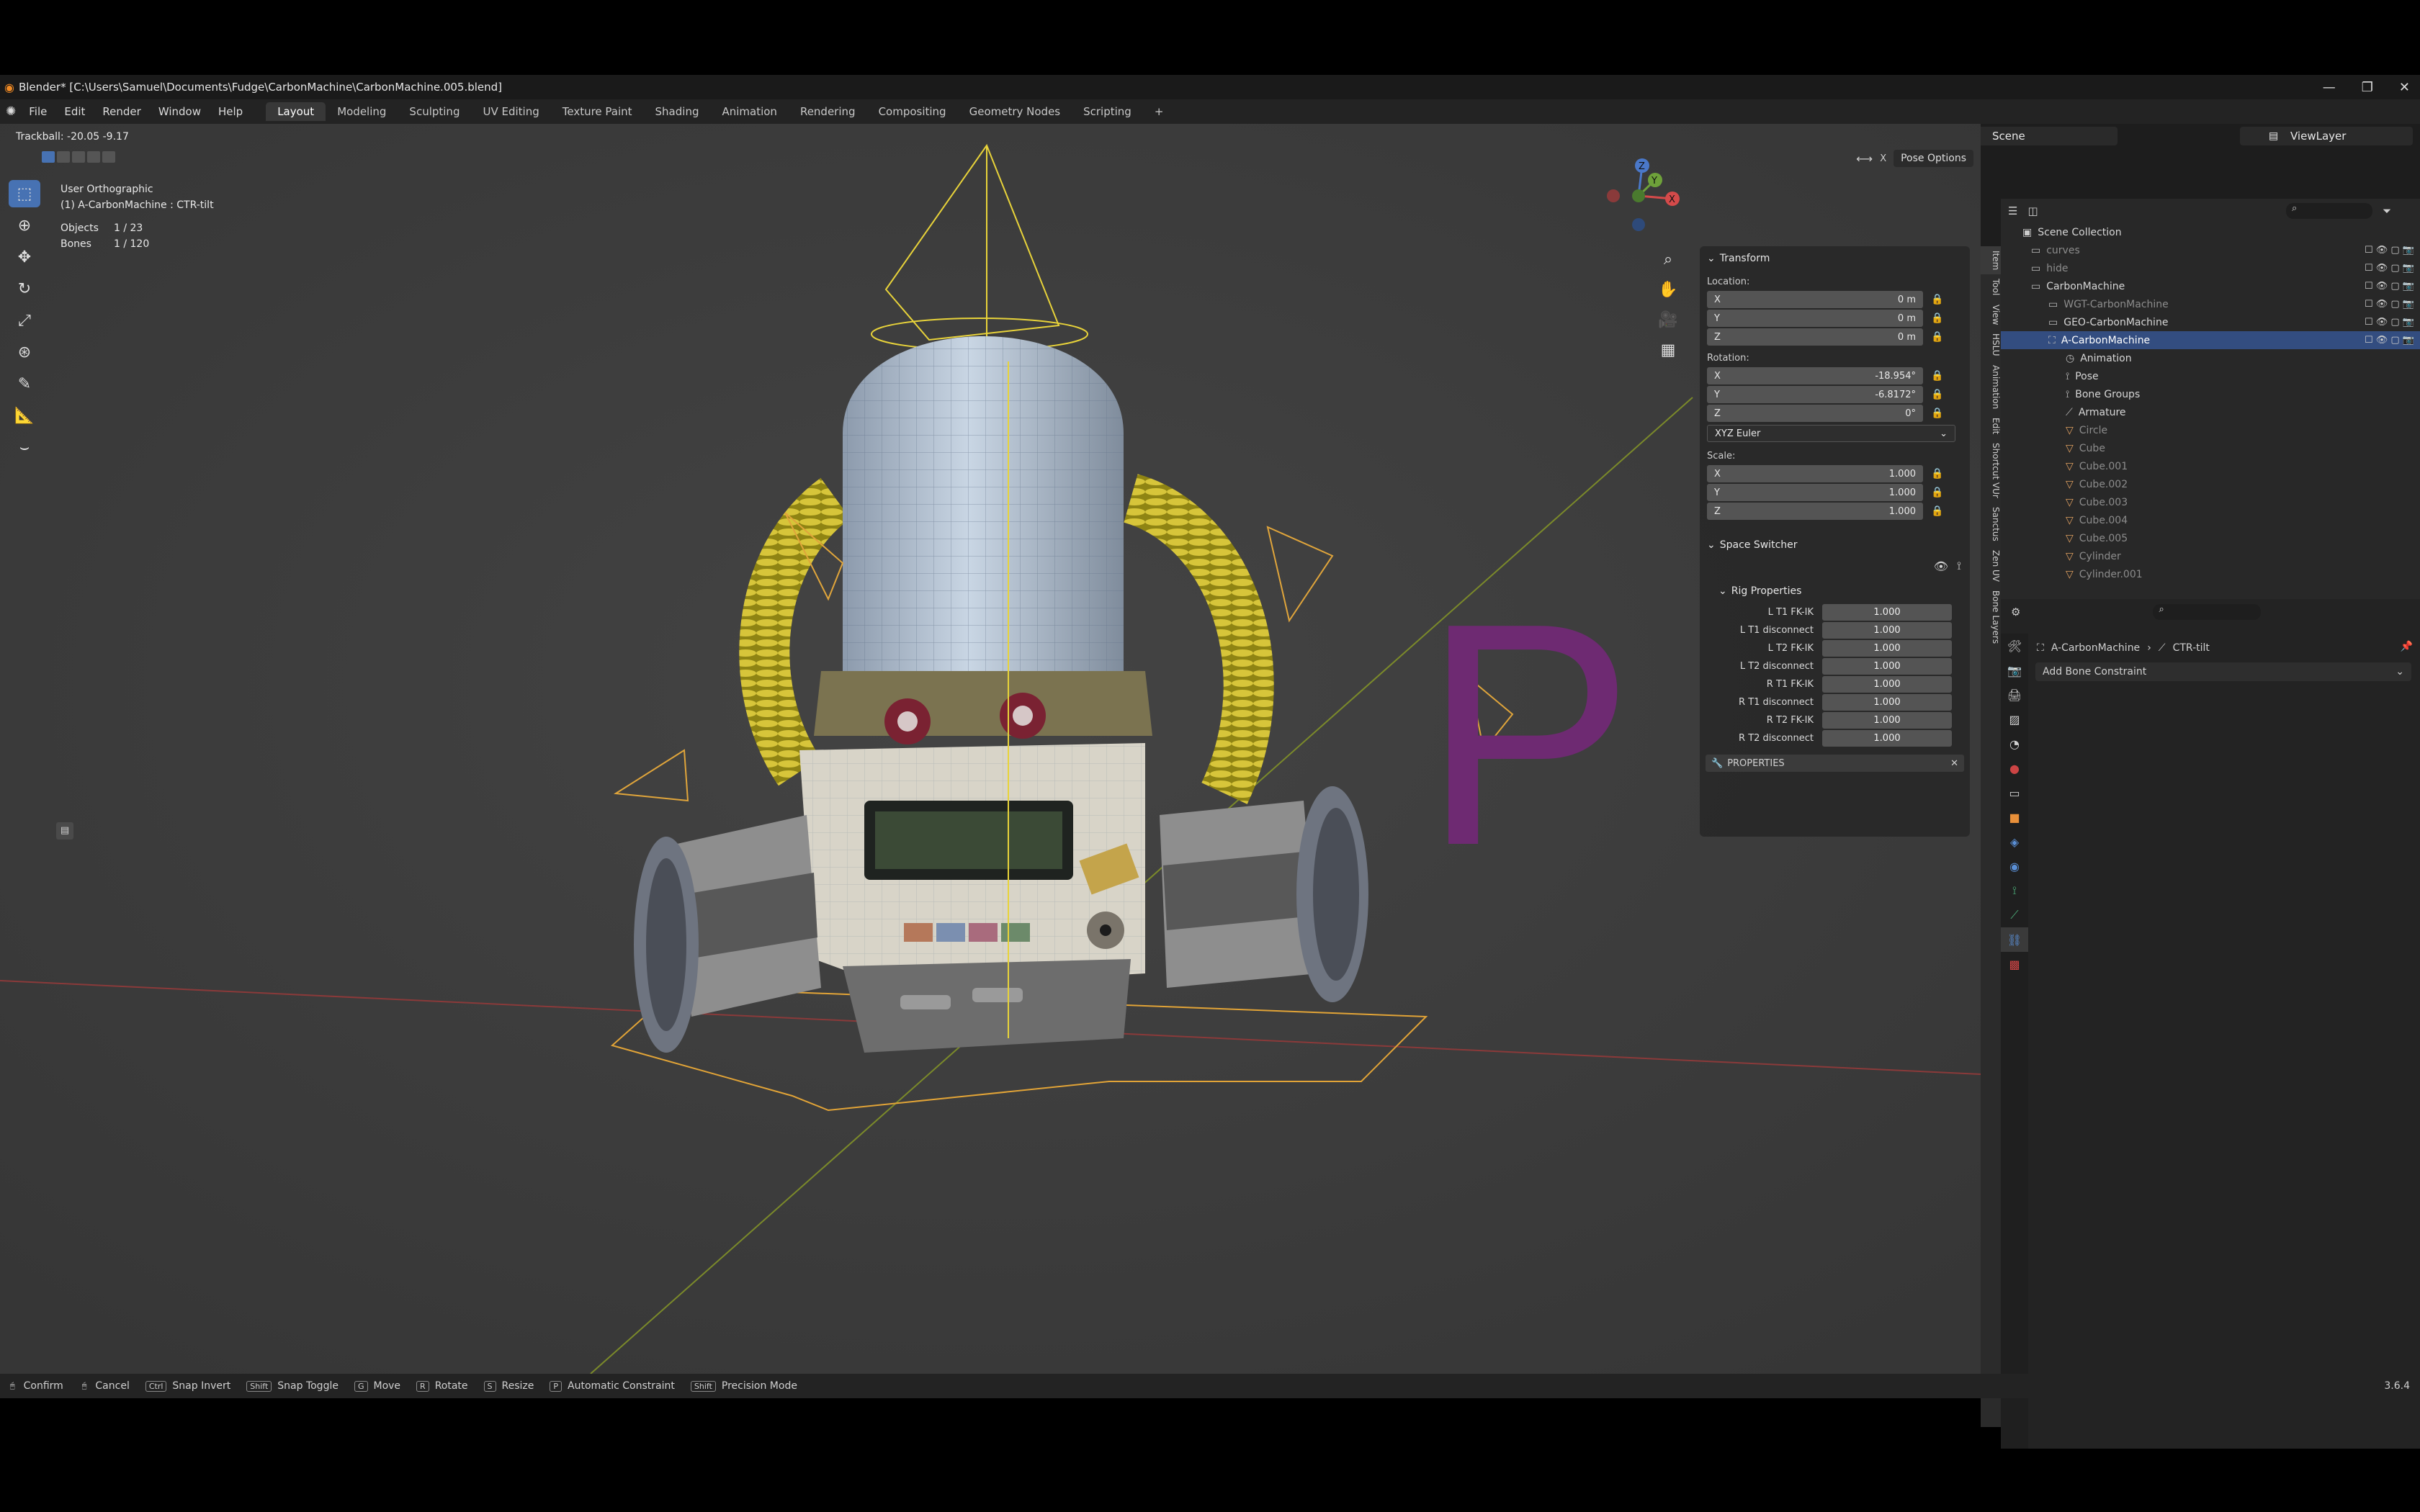 This screenshot has width=2420, height=1512. I want to click on collection-tab-icon: ▭, so click(2015, 792).